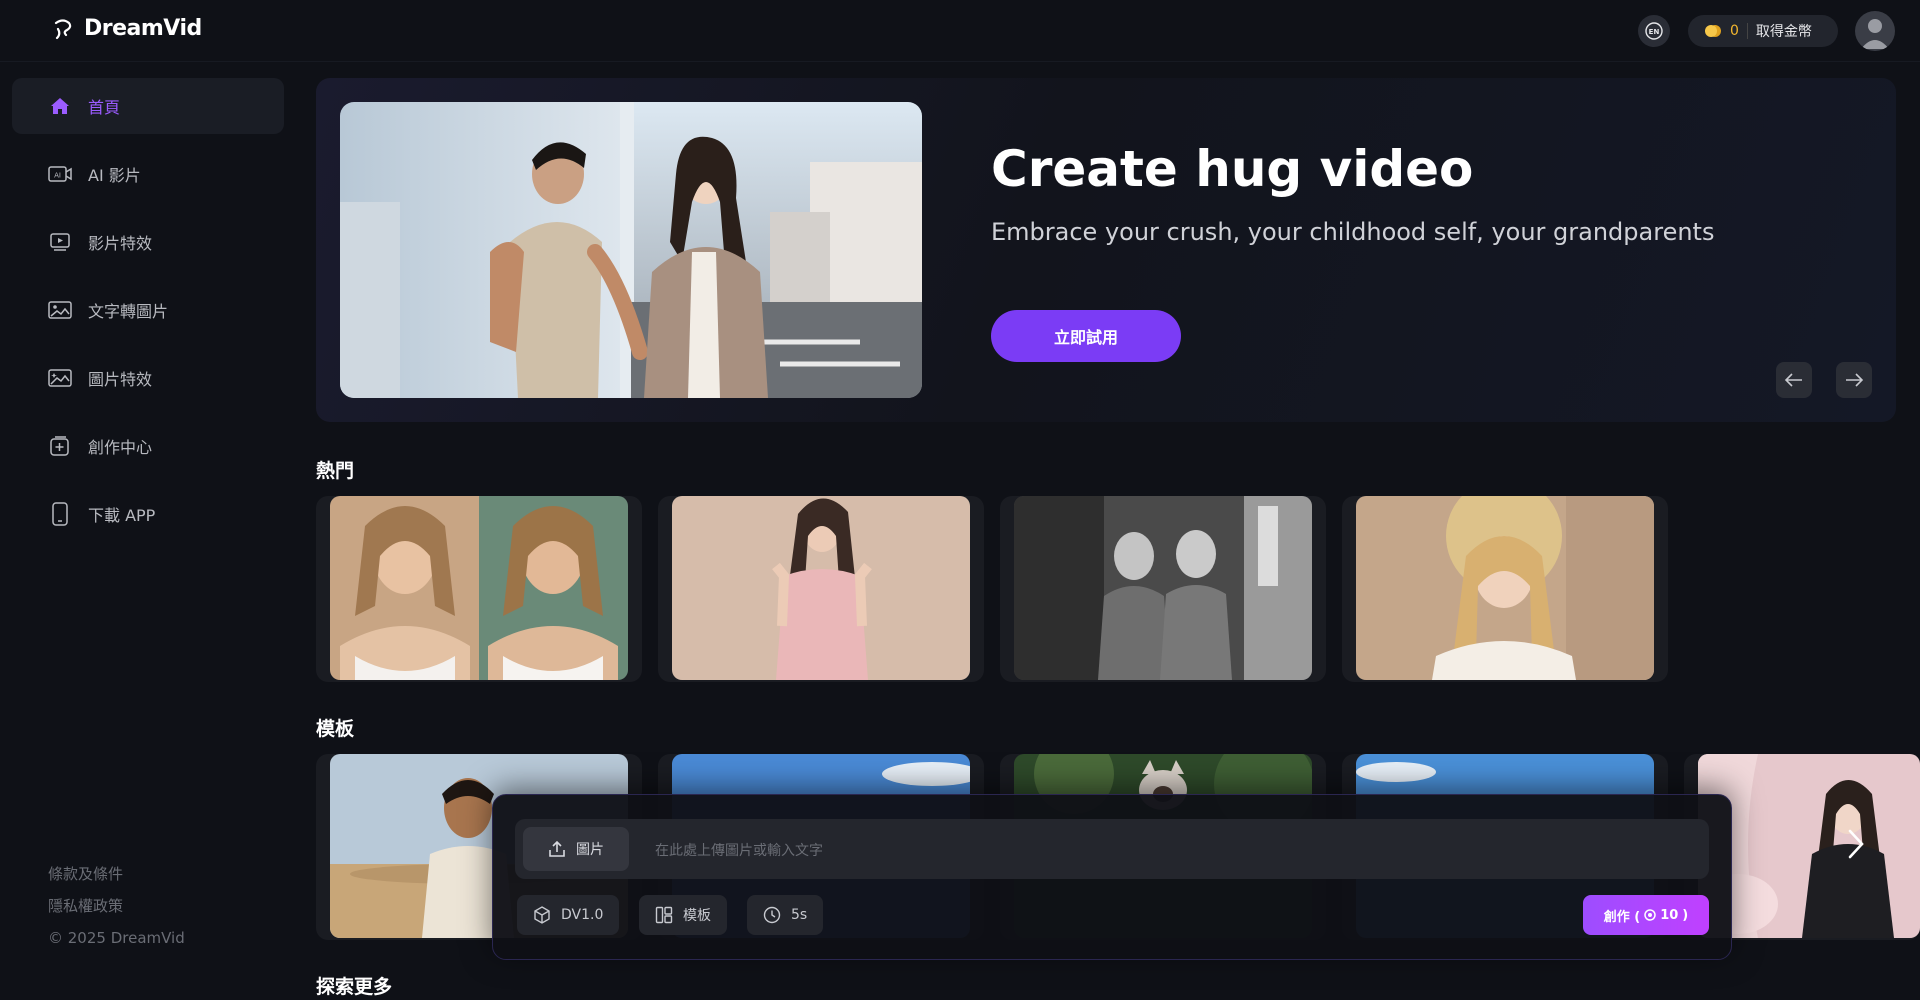 This screenshot has width=1920, height=1000. What do you see at coordinates (739, 850) in the screenshot?
I see `prompt-placeholder: 在此處上傳圖片或輸入文字` at bounding box center [739, 850].